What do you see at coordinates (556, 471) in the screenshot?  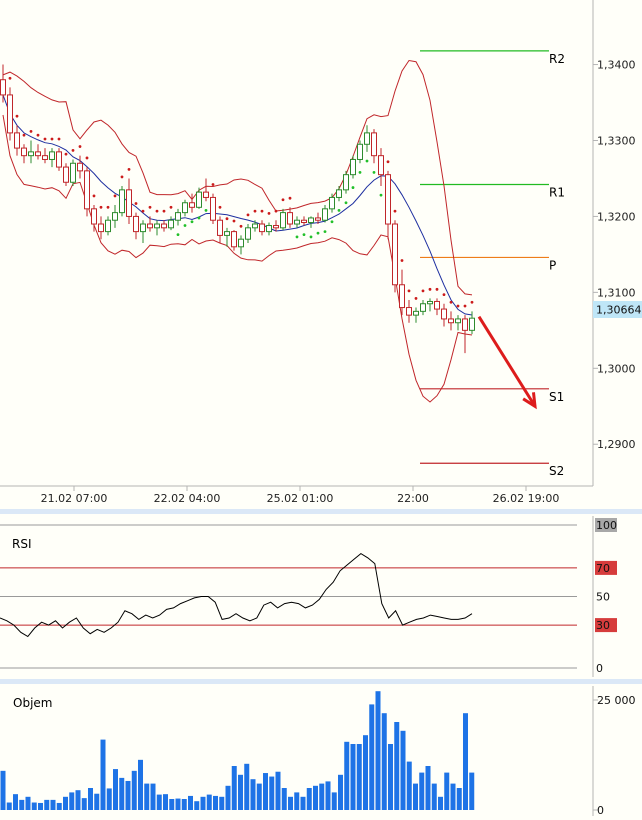 I see `level-label-s2: S2` at bounding box center [556, 471].